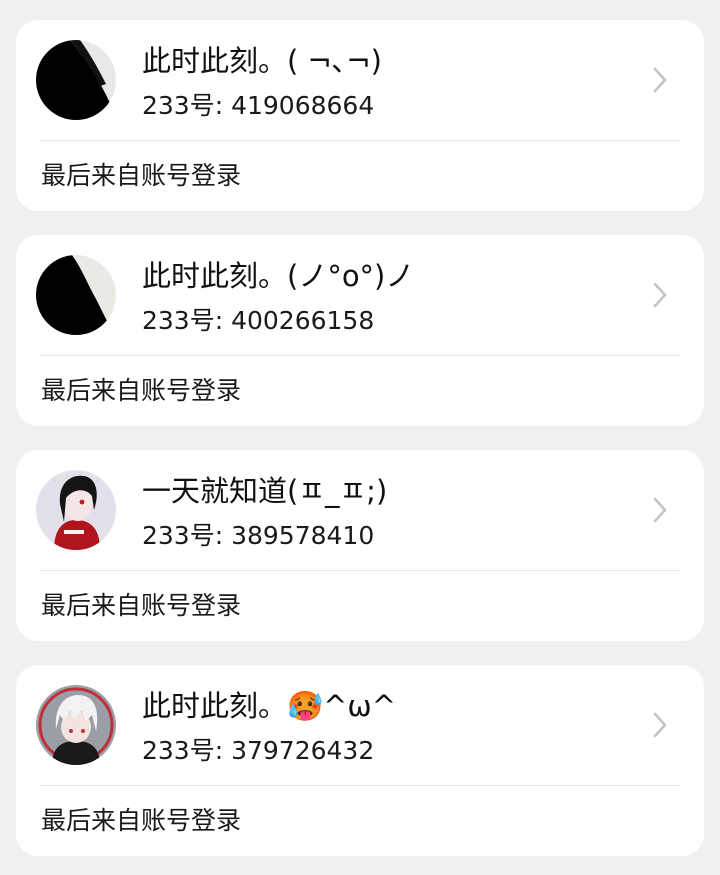 This screenshot has height=875, width=720. I want to click on account-header: 一天就知道(ㅍ_ㅍ;) 233号: 389578410, so click(360, 510).